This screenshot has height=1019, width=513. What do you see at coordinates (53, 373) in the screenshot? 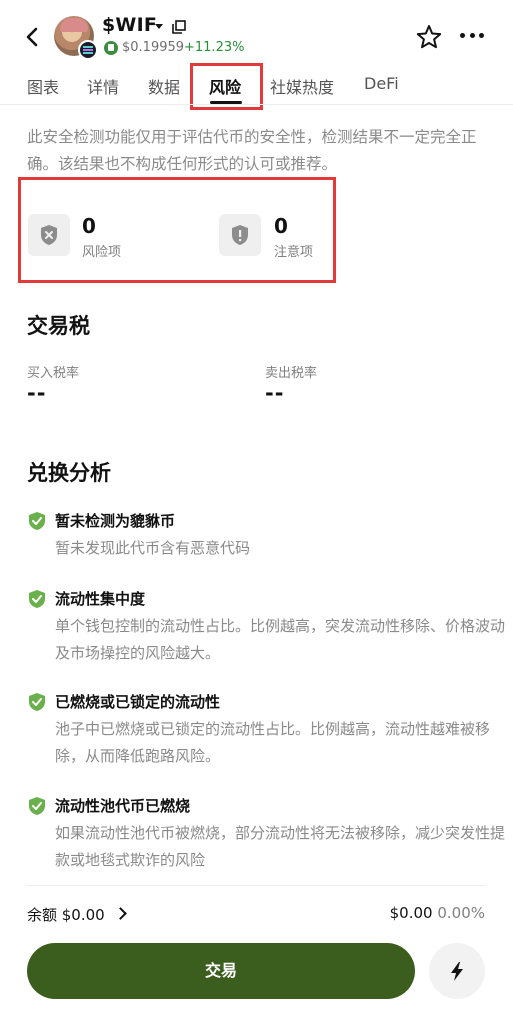
I see `buy-tax-label: 买入税率` at bounding box center [53, 373].